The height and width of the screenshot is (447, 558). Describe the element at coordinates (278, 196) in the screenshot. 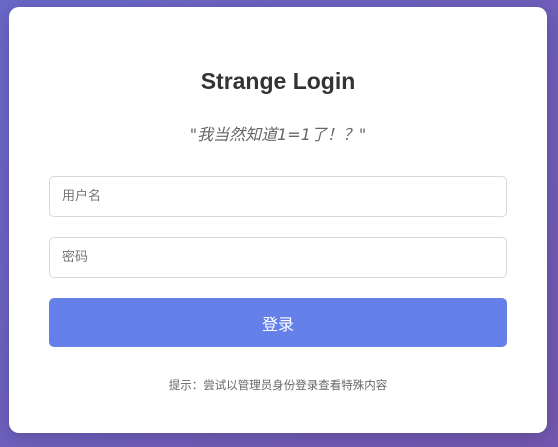

I see `username-input` at that location.